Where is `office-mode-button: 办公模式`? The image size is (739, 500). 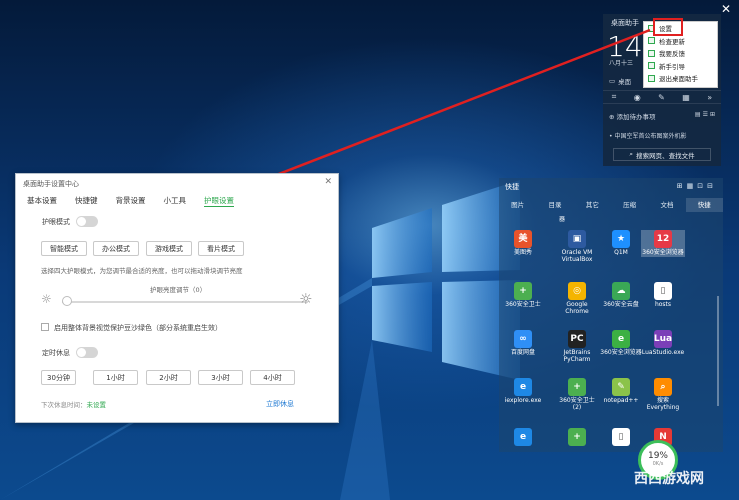
office-mode-button: 办公模式 is located at coordinates (116, 248).